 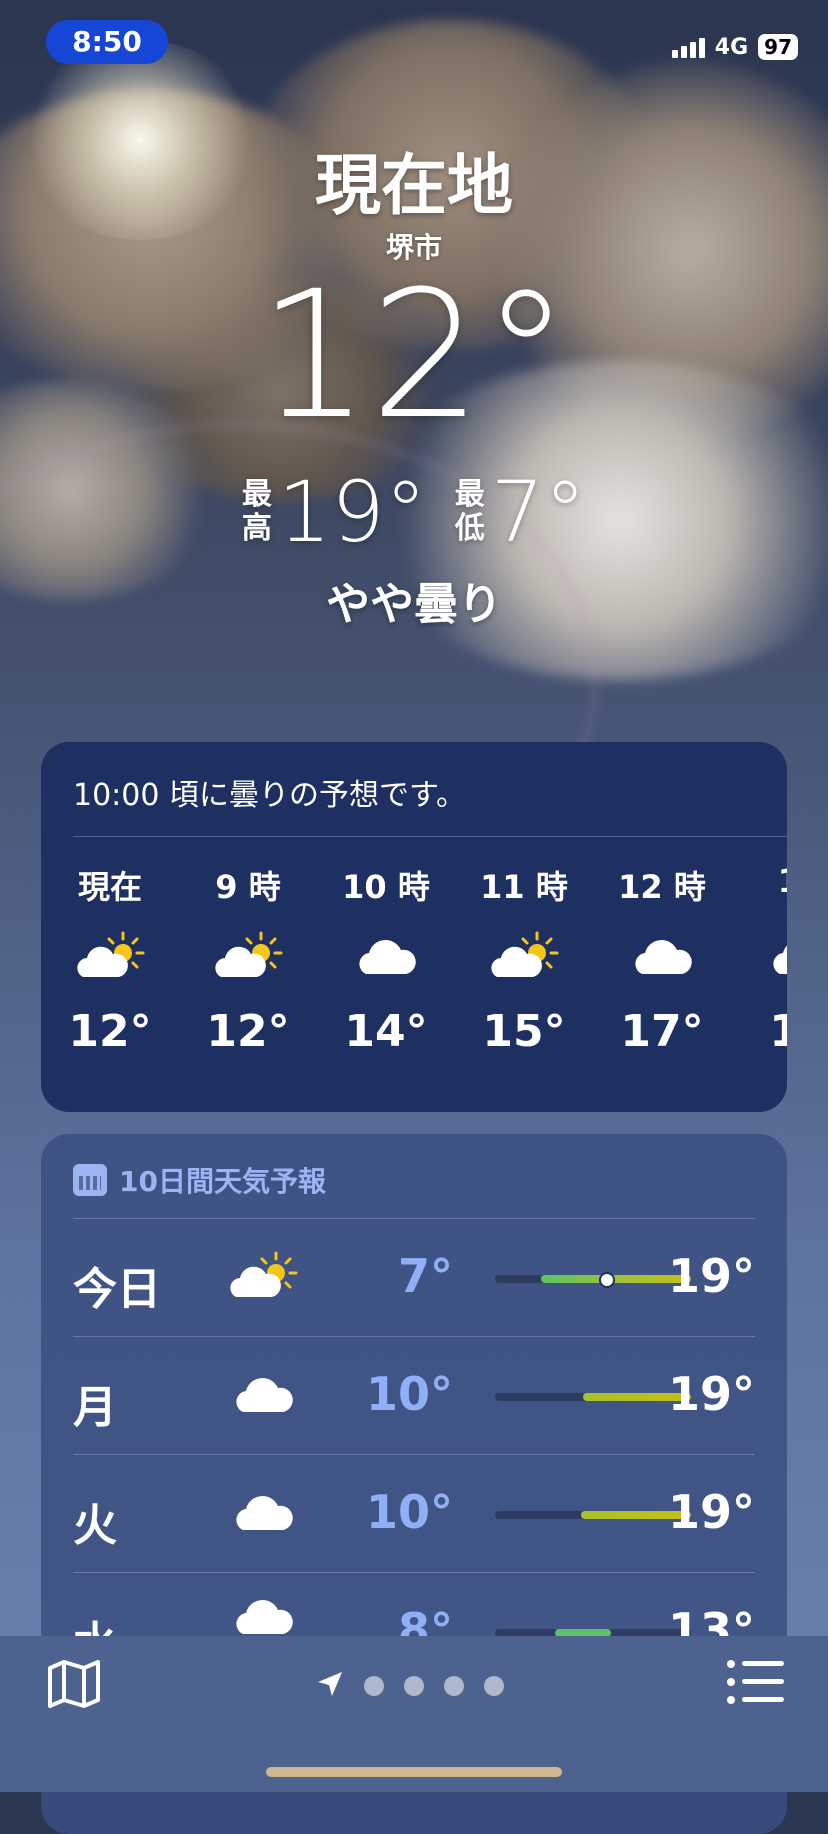 What do you see at coordinates (430, 836) in the screenshot?
I see `divider` at bounding box center [430, 836].